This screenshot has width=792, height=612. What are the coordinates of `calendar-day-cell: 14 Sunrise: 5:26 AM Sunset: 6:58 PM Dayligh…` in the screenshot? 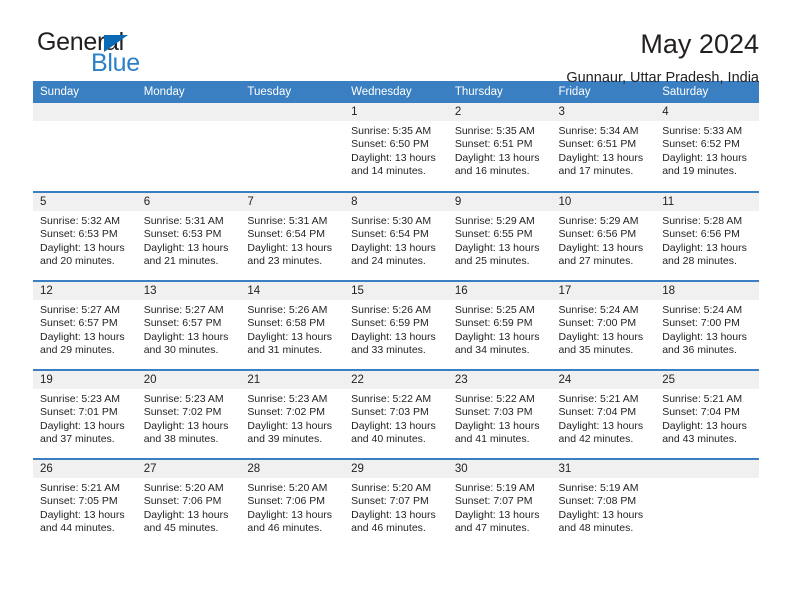 It's located at (292, 325).